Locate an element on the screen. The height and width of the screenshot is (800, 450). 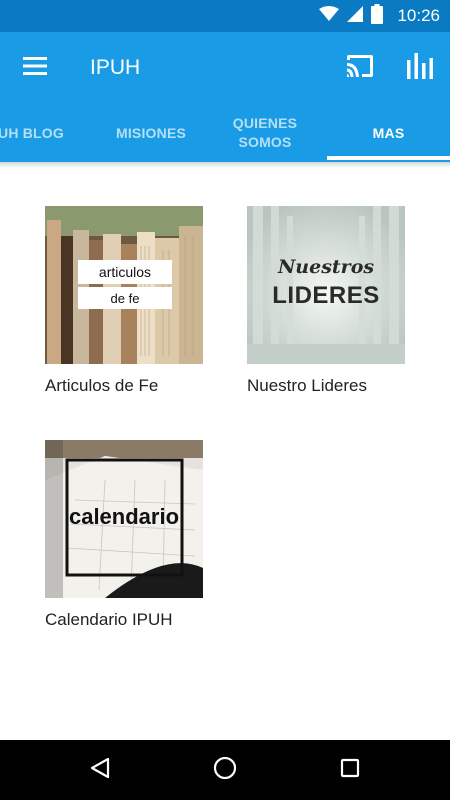
item-label: Articulos de Fe is located at coordinates (102, 385).